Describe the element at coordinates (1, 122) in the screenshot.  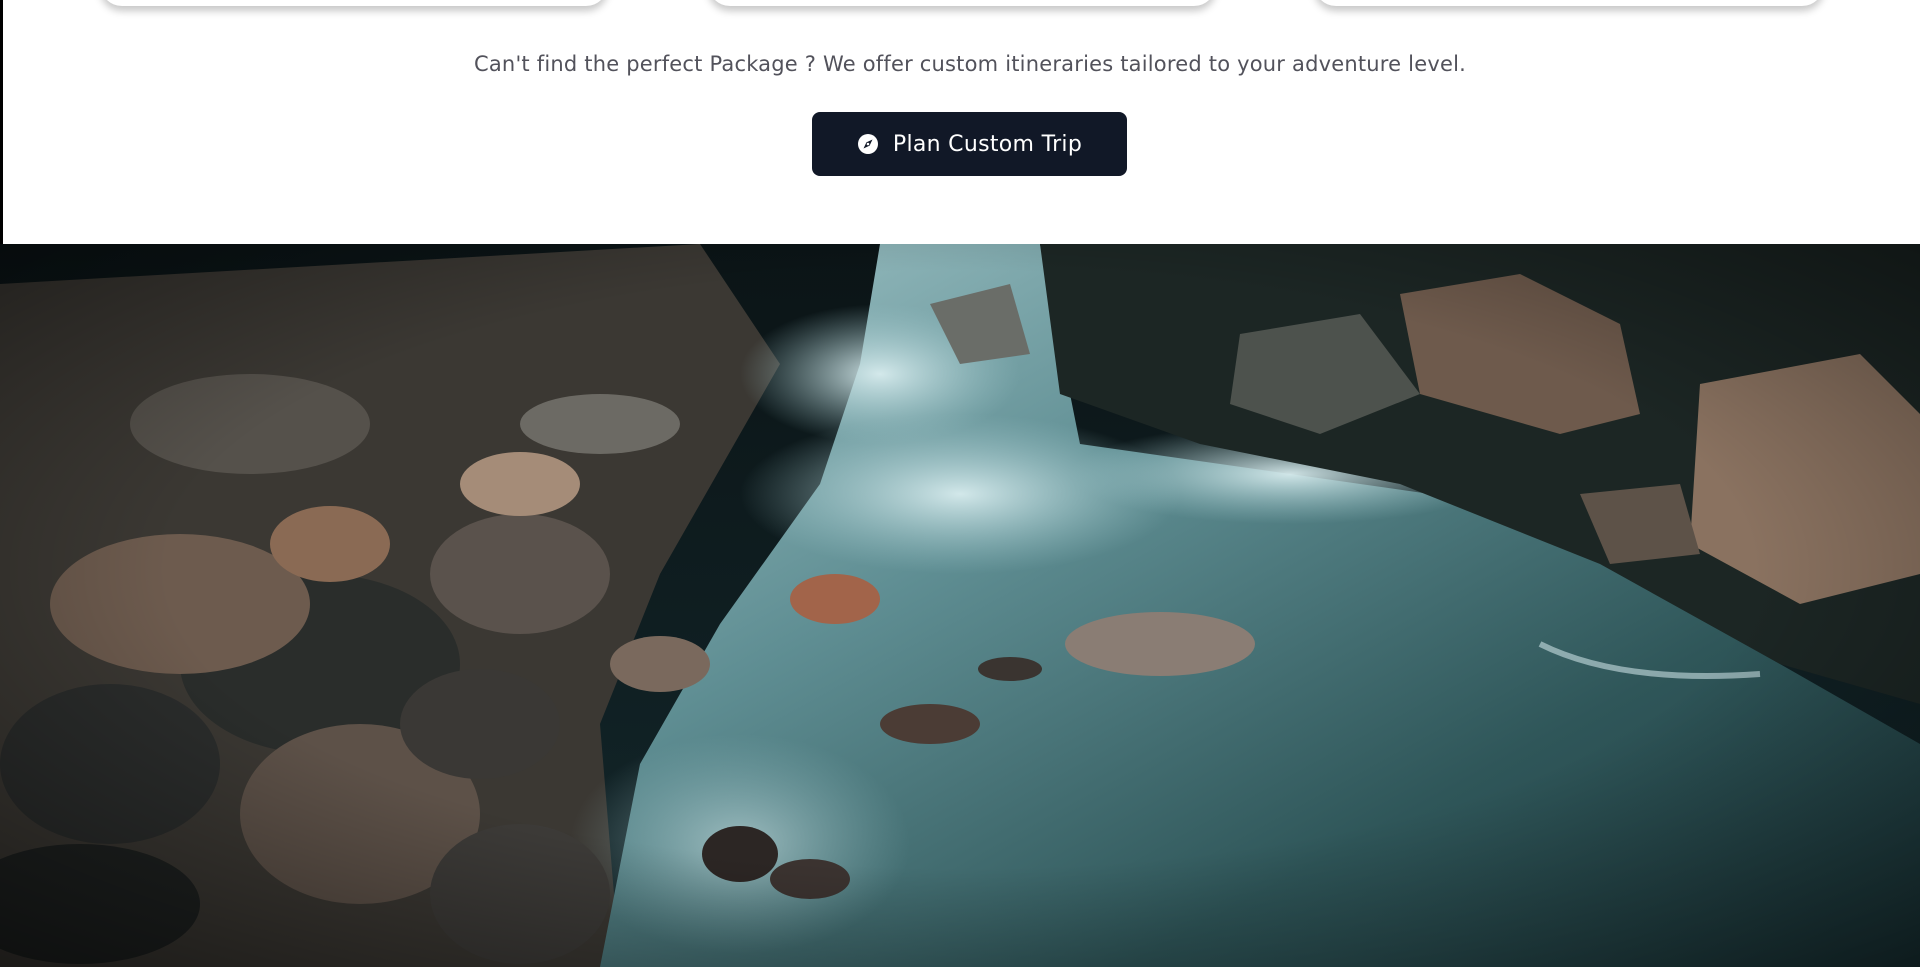
I see `page-edge-border` at that location.